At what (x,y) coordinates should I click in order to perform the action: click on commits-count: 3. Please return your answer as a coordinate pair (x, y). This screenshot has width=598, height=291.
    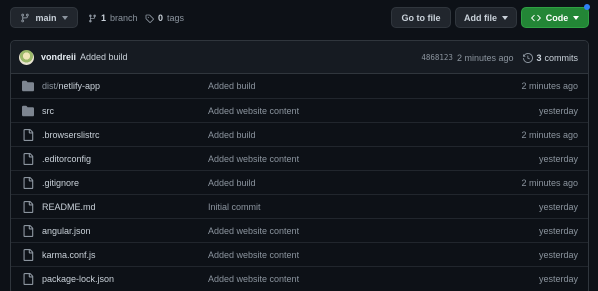
    Looking at the image, I should click on (539, 57).